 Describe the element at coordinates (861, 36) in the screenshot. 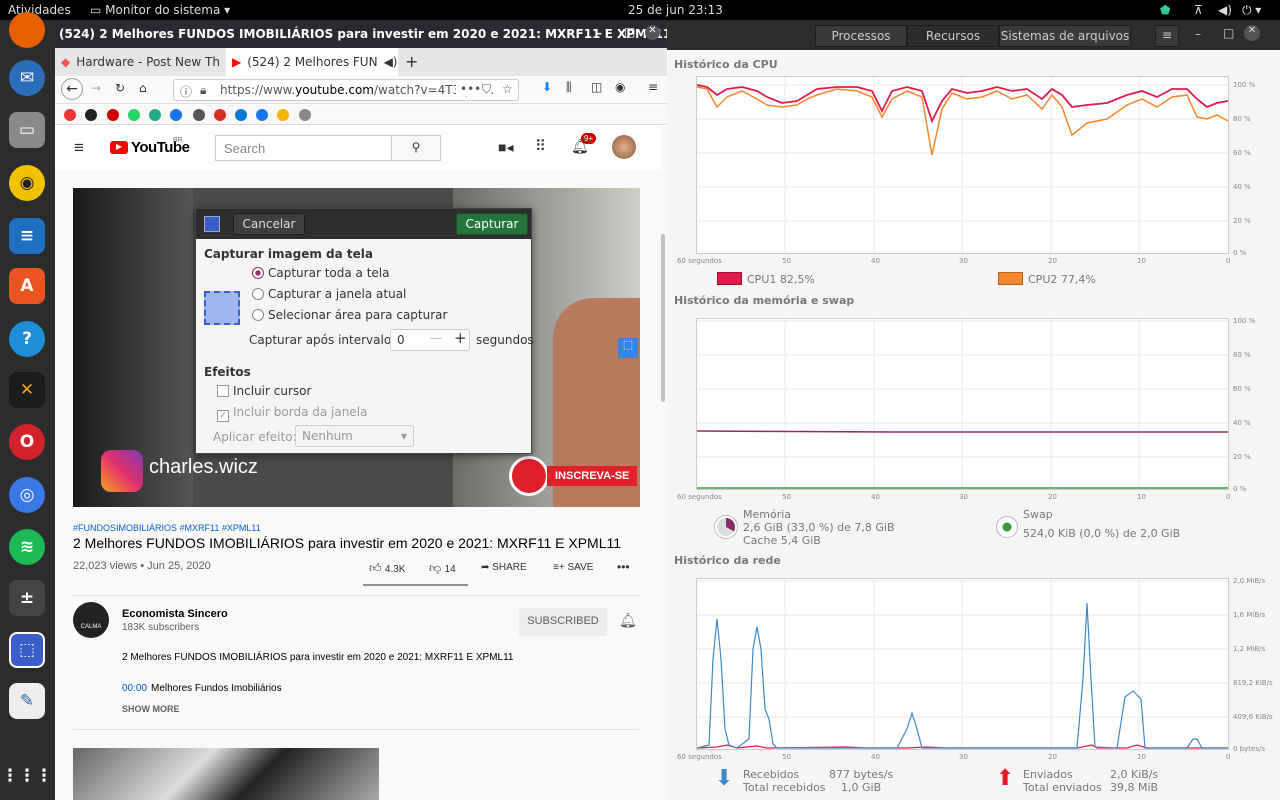

I see `tab-processes: Processos` at that location.